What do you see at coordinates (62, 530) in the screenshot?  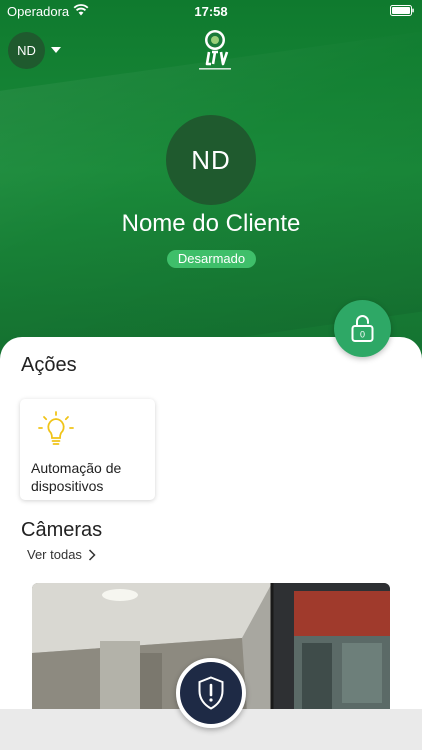 I see `cameras-section-title: Câmeras` at bounding box center [62, 530].